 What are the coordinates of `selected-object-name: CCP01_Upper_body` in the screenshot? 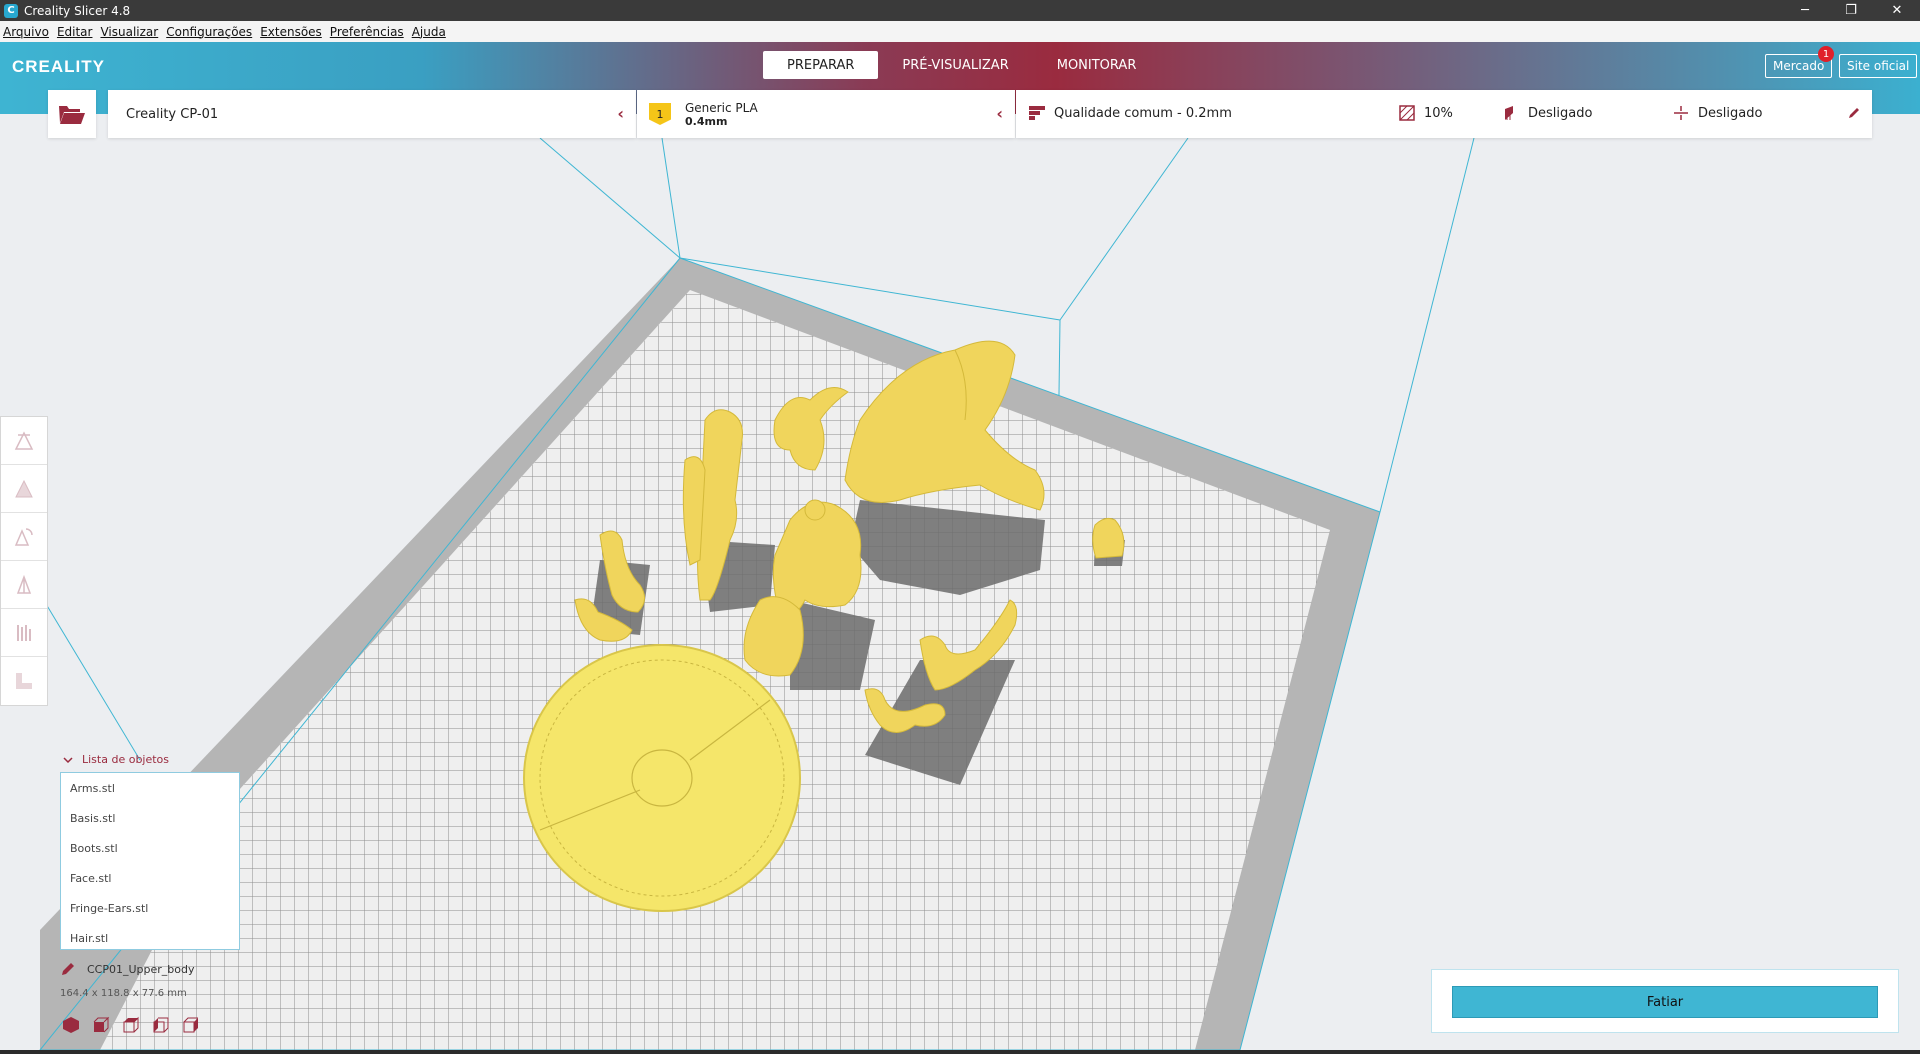 It's located at (141, 969).